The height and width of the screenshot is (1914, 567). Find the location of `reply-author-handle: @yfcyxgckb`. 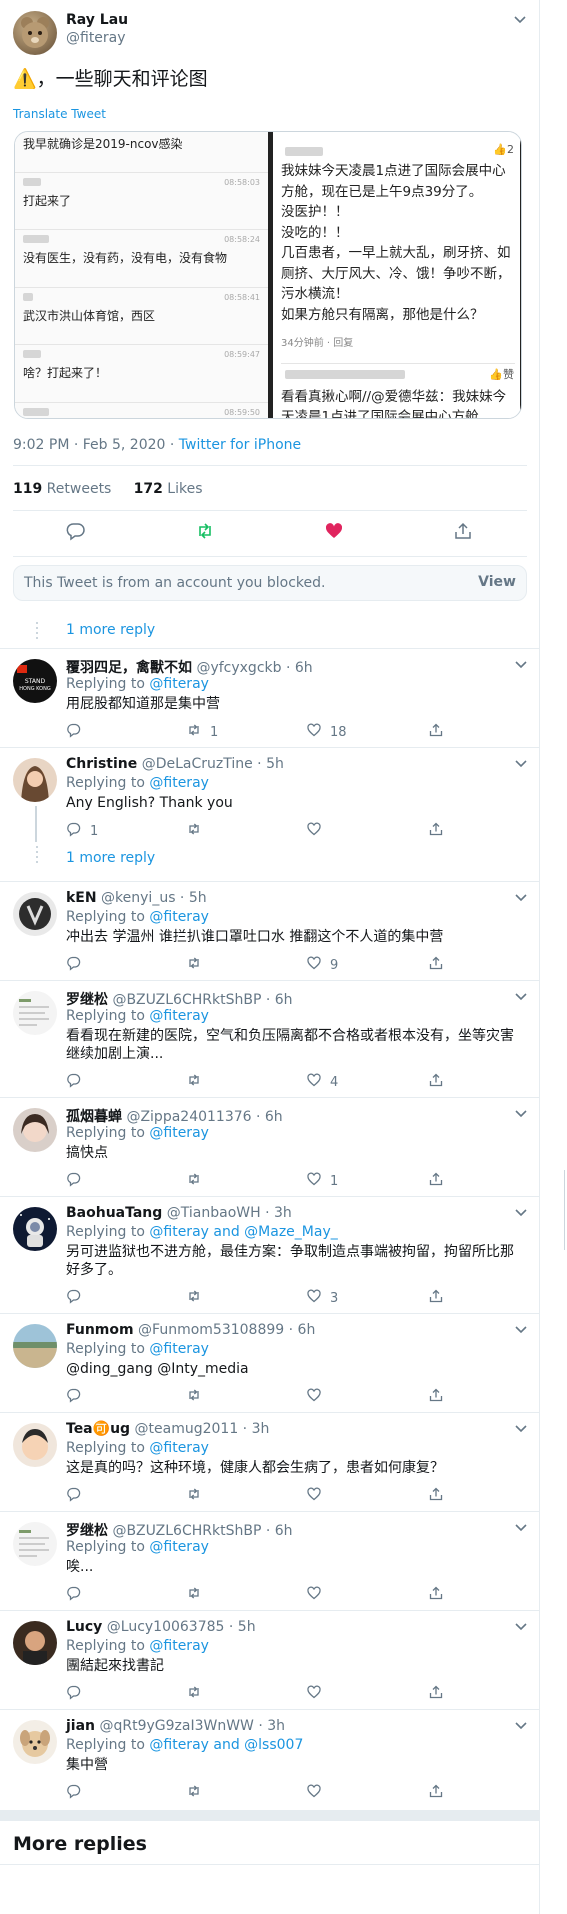

reply-author-handle: @yfcyxgckb is located at coordinates (238, 668).